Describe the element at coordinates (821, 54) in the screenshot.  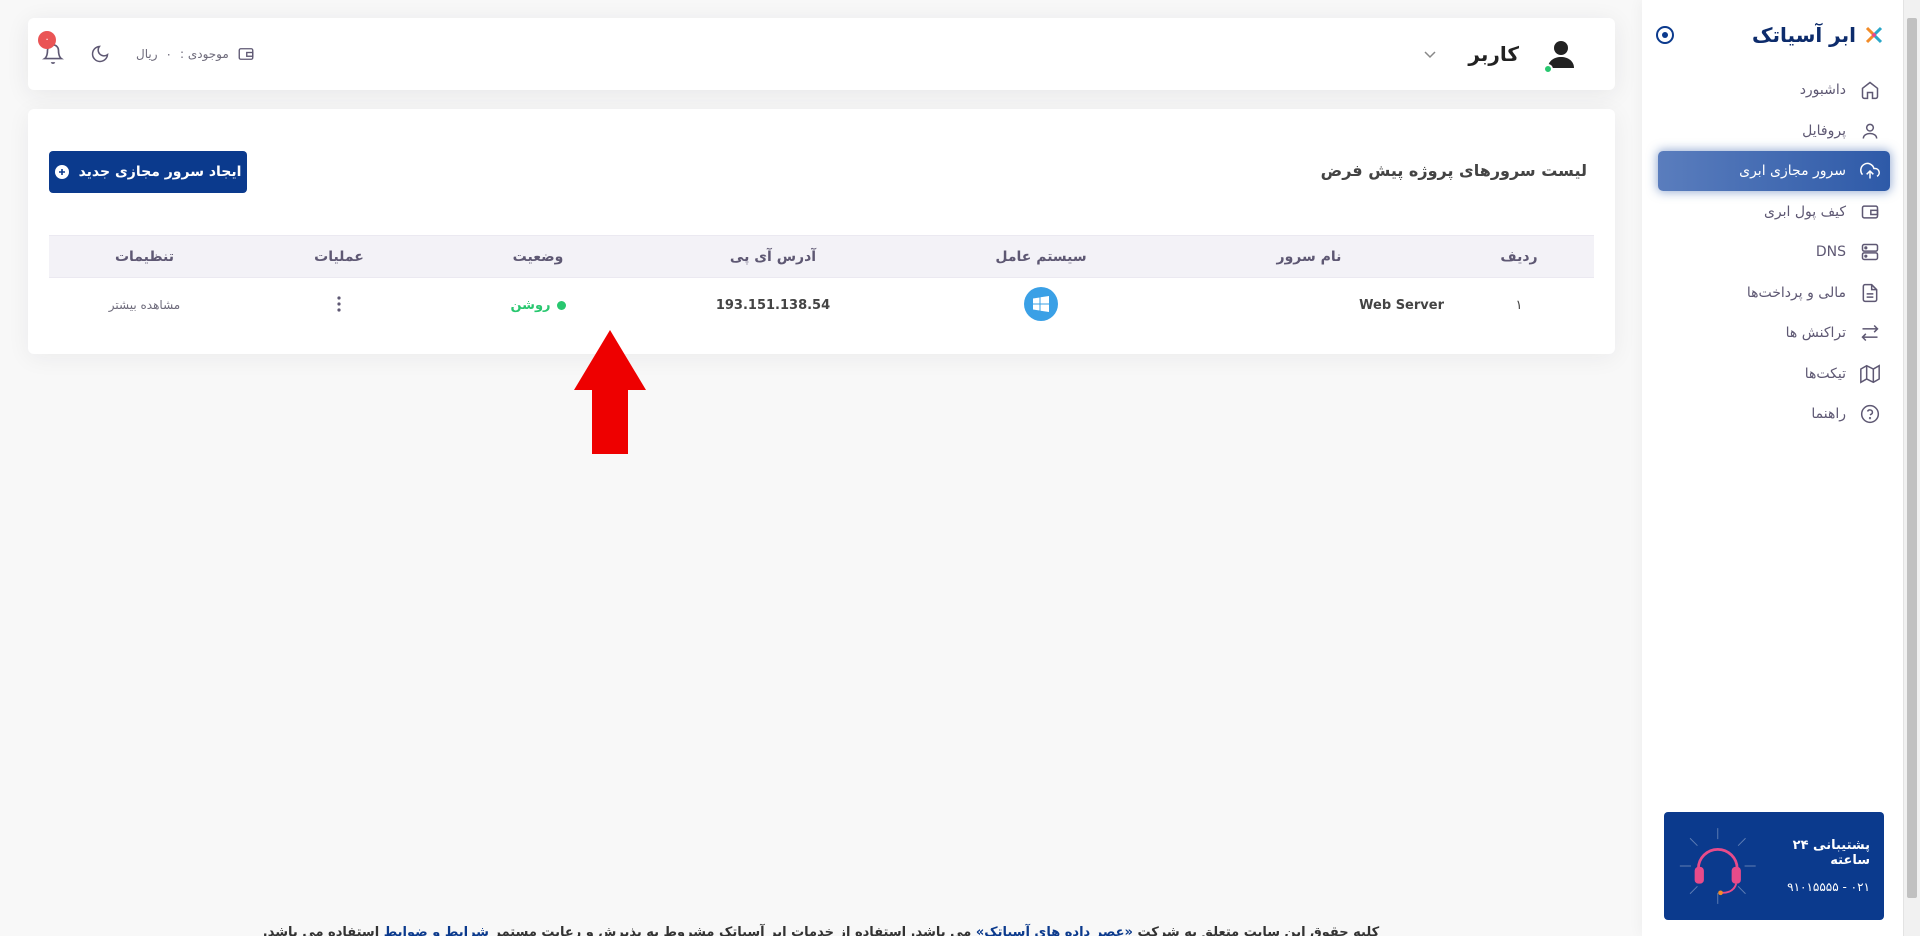
I see `top-navbar: کاربر موجودی : ۰ ریال ۰` at that location.